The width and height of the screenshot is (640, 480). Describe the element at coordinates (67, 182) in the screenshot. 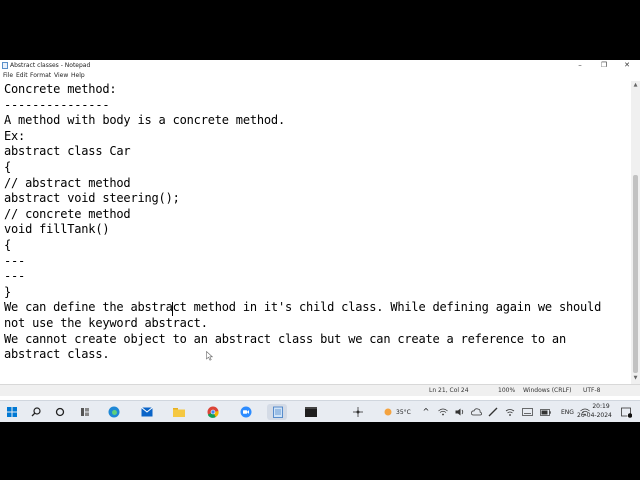

I see `editor-line: // abstract method` at that location.